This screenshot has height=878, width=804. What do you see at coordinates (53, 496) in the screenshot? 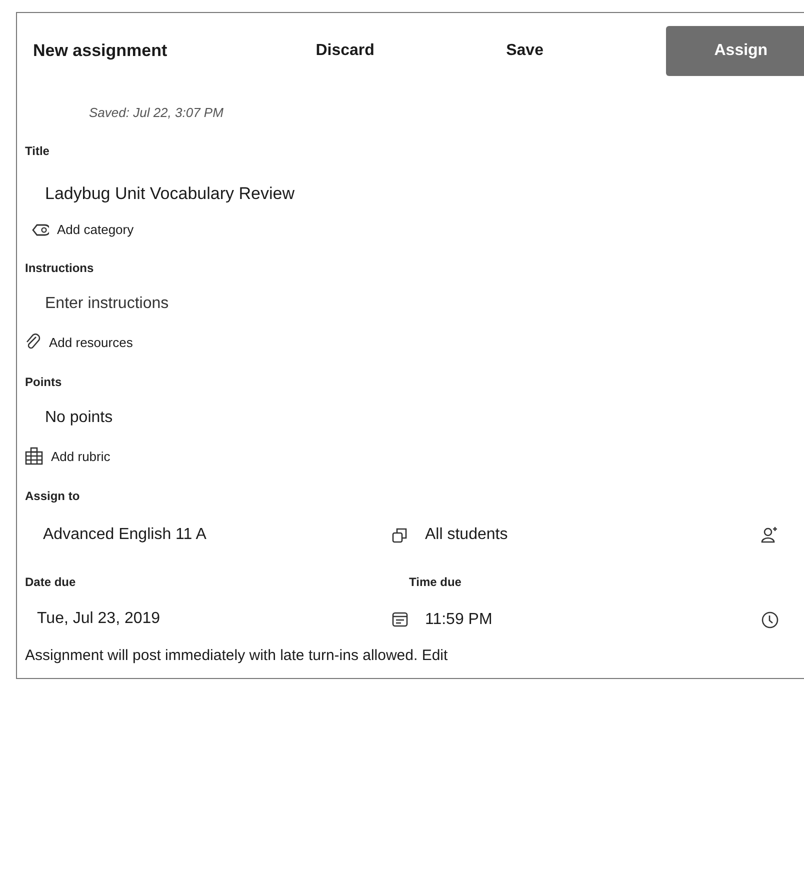
I see `field-label: Assign to` at bounding box center [53, 496].